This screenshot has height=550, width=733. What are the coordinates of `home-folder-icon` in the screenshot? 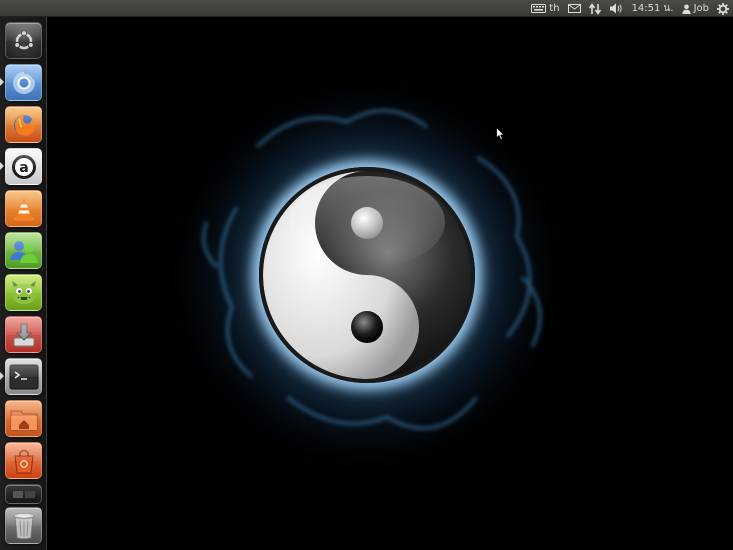 It's located at (23, 420).